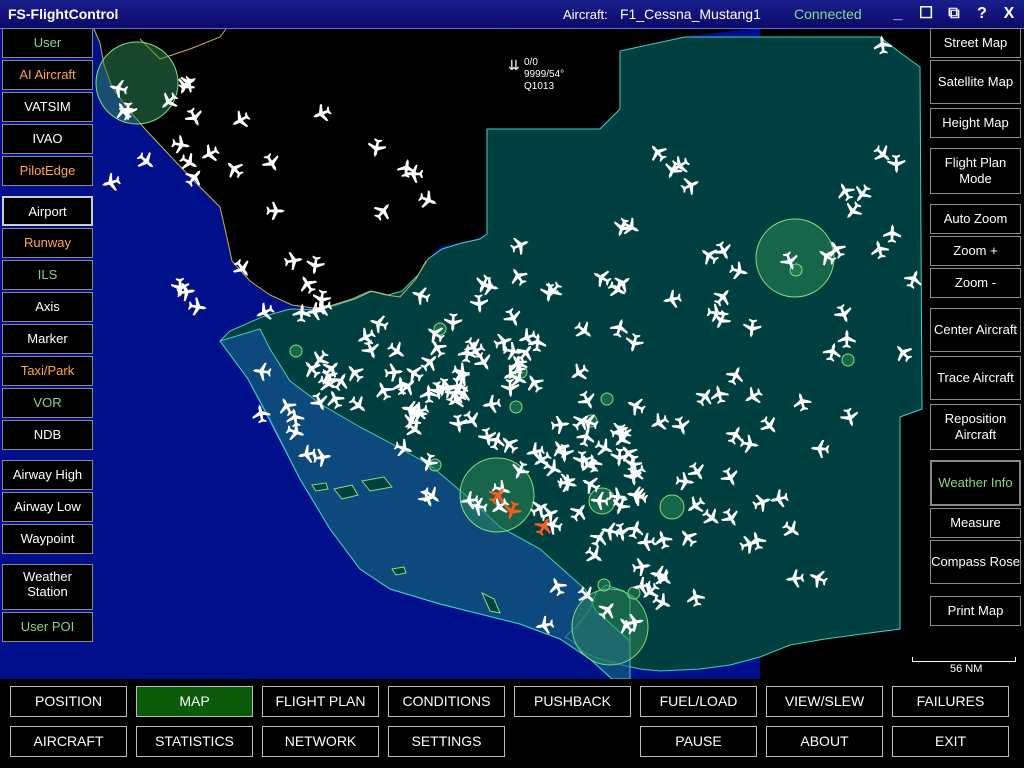  I want to click on toggle-airway-high: Airway High, so click(47, 475).